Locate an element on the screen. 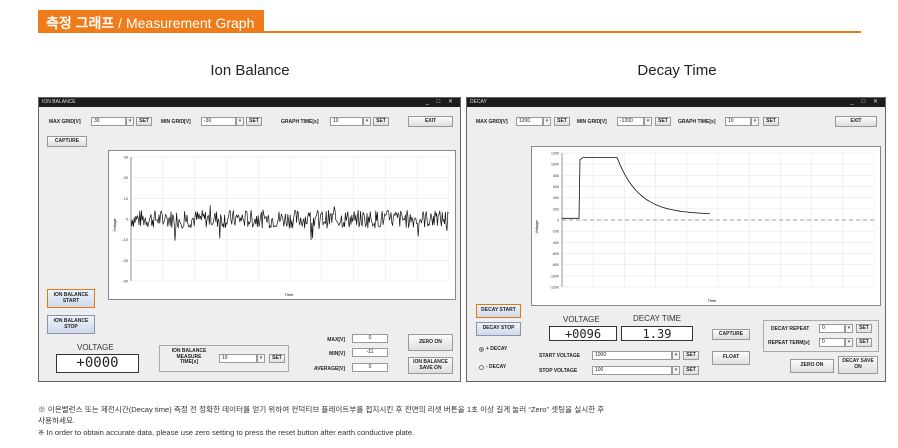 The height and width of the screenshot is (448, 898). stop-voltage-input: 100 is located at coordinates (632, 370).